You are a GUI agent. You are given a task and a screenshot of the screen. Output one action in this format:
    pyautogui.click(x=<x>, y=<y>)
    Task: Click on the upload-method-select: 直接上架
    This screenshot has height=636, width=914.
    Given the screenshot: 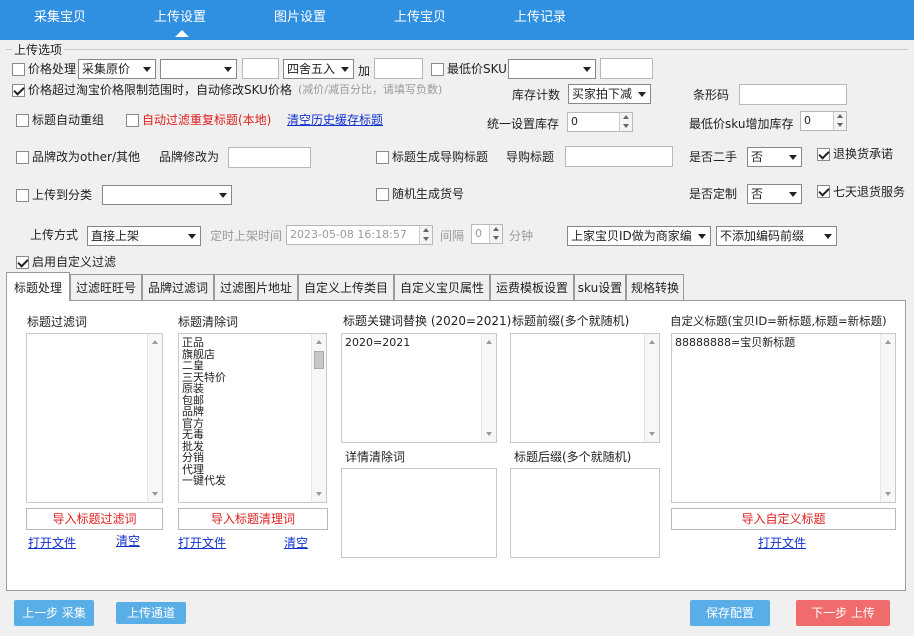 What is the action you would take?
    pyautogui.click(x=144, y=236)
    